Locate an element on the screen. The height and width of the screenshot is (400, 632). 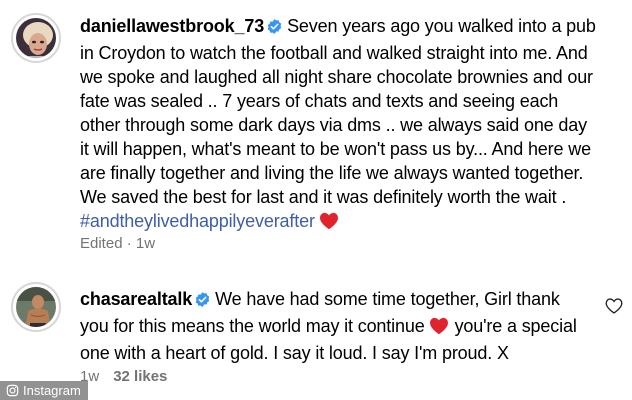
instagram-logo-icon is located at coordinates (12, 390).